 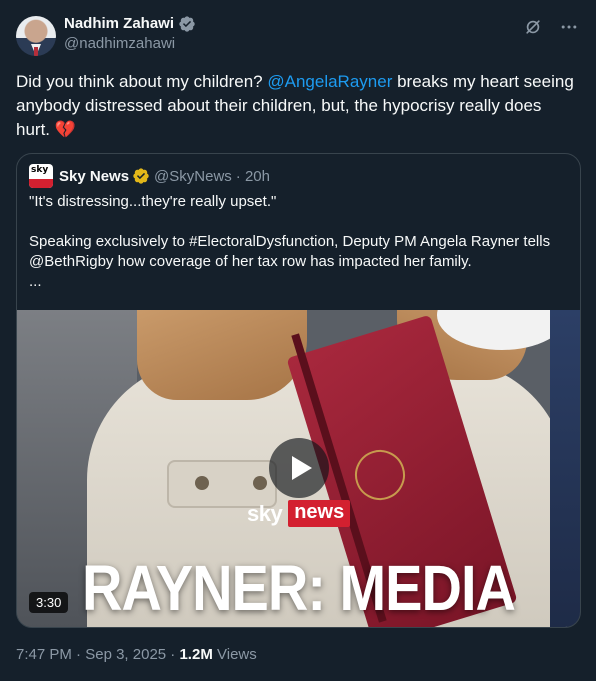 I want to click on author-names: Nadhim Zahawi @nadhimzahawi, so click(x=130, y=34).